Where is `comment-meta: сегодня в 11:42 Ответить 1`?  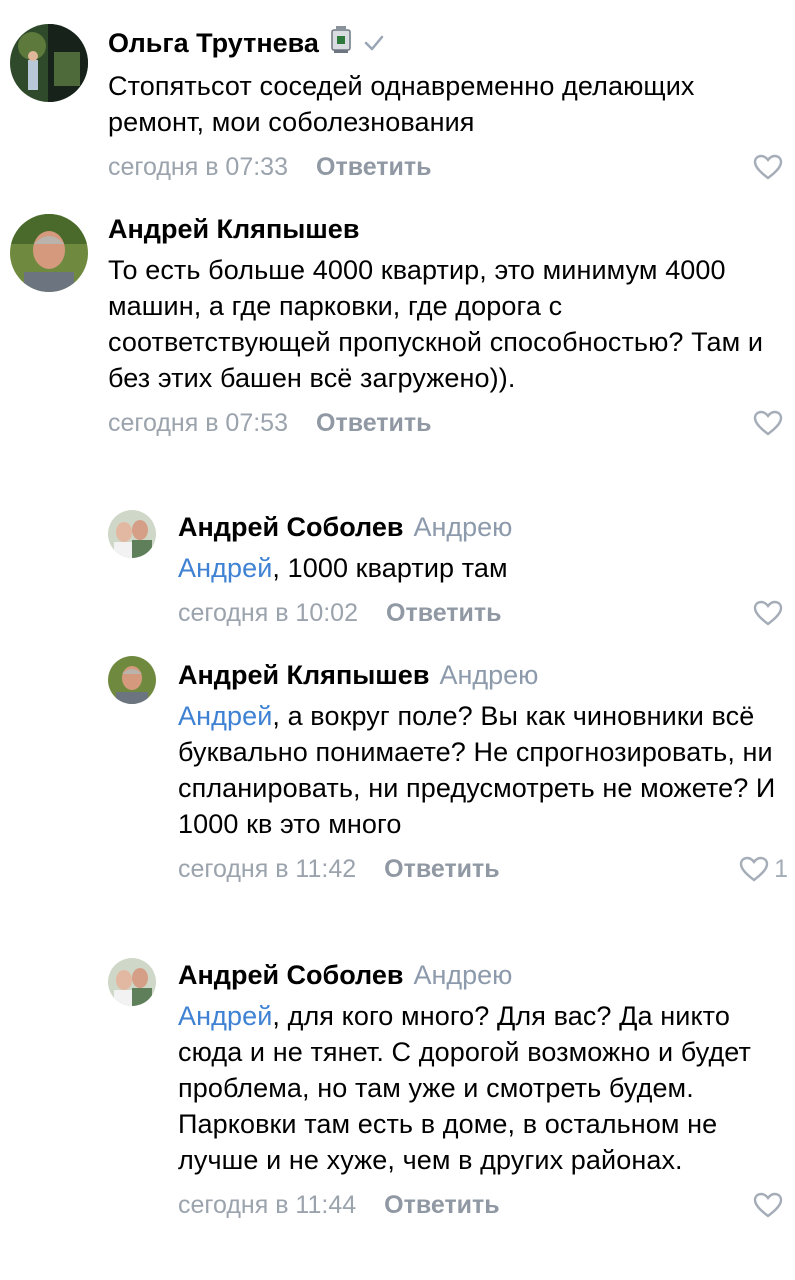 comment-meta: сегодня в 11:42 Ответить 1 is located at coordinates (483, 869).